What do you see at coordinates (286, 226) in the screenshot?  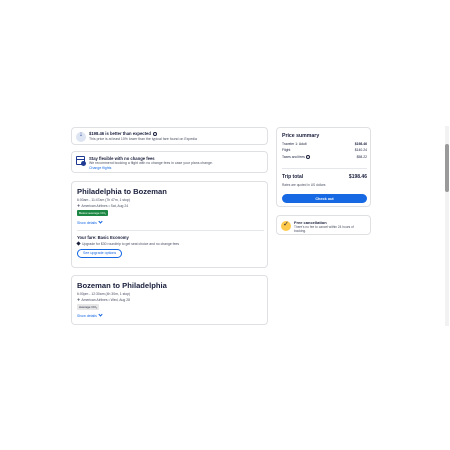 I see `checkmark-icon: ✓` at bounding box center [286, 226].